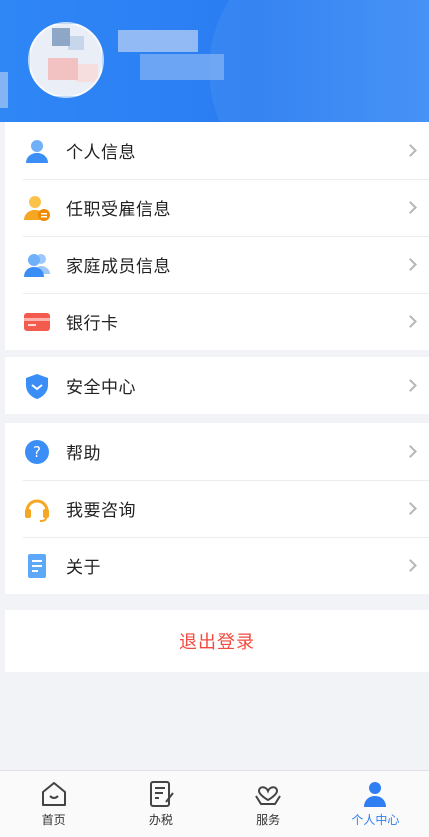 The width and height of the screenshot is (429, 837). Describe the element at coordinates (158, 41) in the screenshot. I see `username-blurred` at that location.